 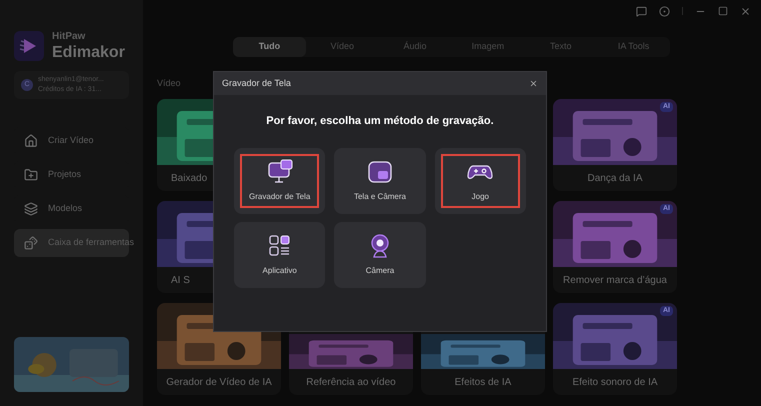 What do you see at coordinates (189, 179) in the screenshot?
I see `card-label: Baixado` at bounding box center [189, 179].